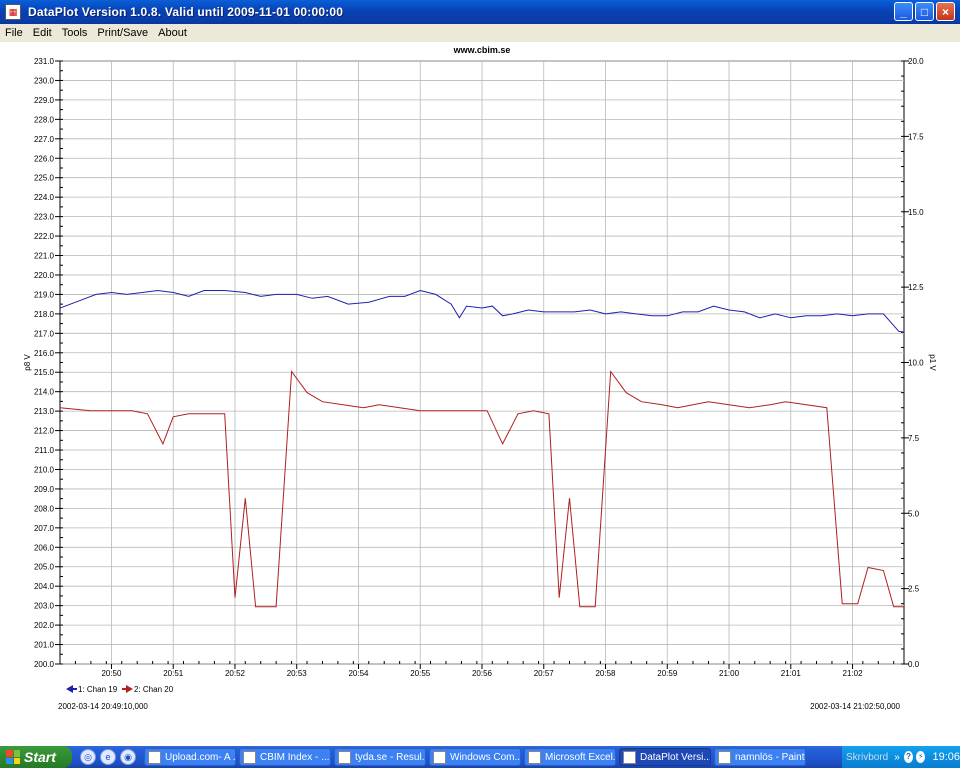  I want to click on left-tick-label: 223.0, so click(44, 217).